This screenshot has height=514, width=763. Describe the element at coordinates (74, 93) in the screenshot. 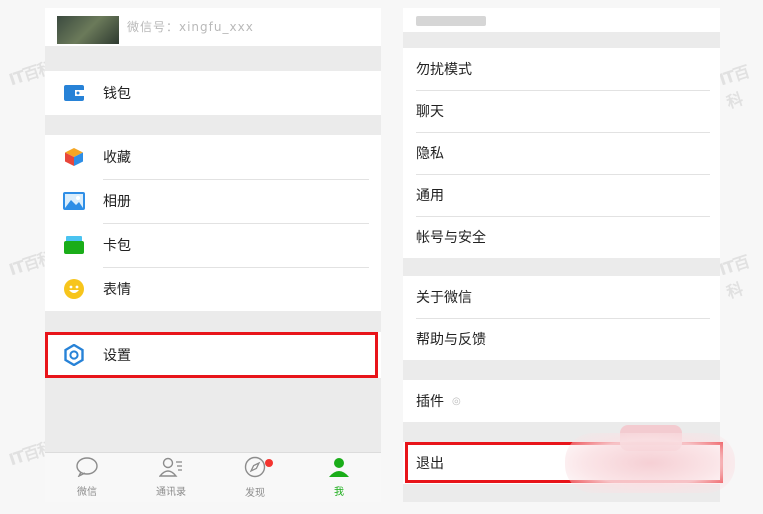

I see `wallet-icon` at that location.